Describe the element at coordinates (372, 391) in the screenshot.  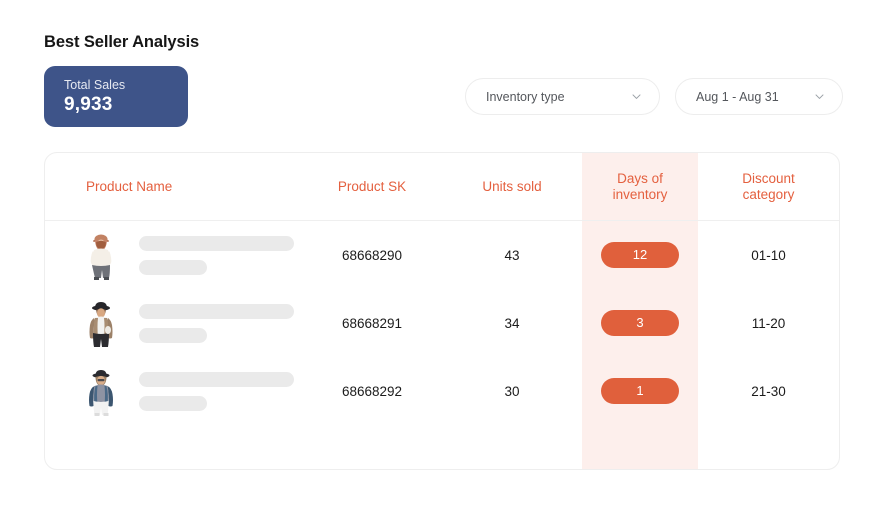
I see `product-sk-value: 68668292` at that location.